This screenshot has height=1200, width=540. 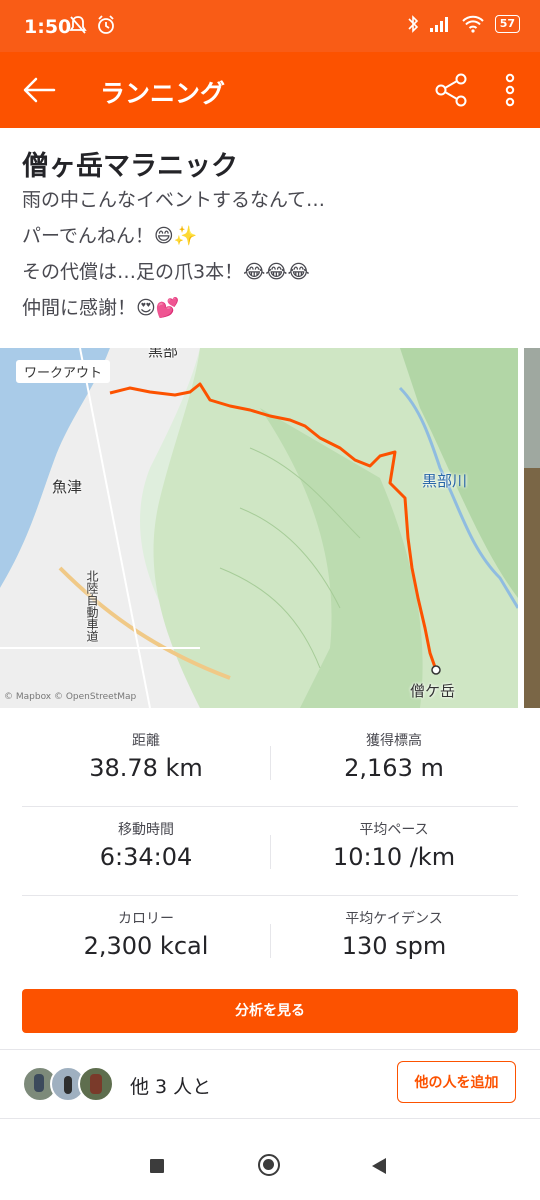 I want to click on stat-value: 2,300 kcal, so click(x=146, y=946).